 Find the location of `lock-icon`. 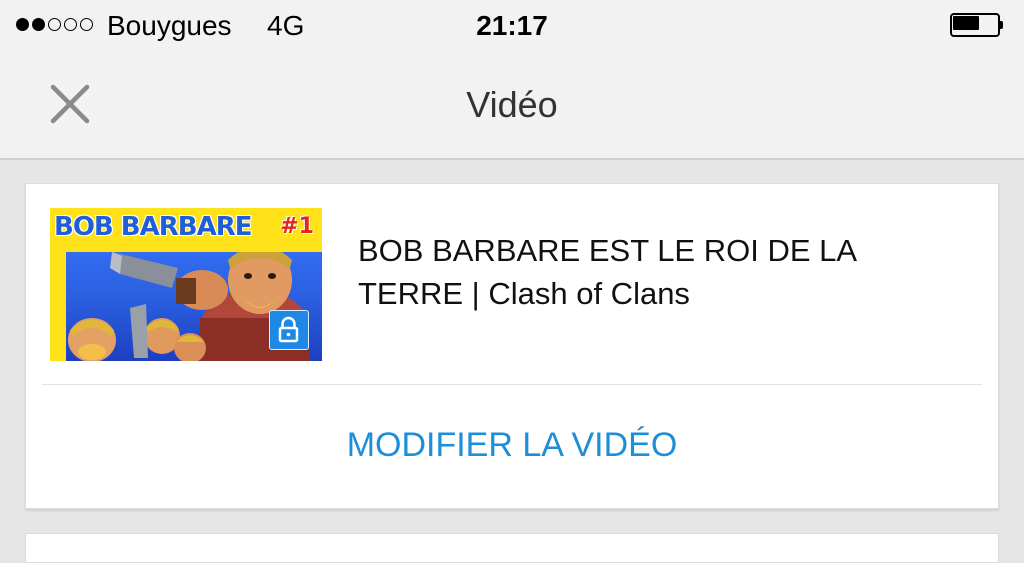

lock-icon is located at coordinates (288, 329).